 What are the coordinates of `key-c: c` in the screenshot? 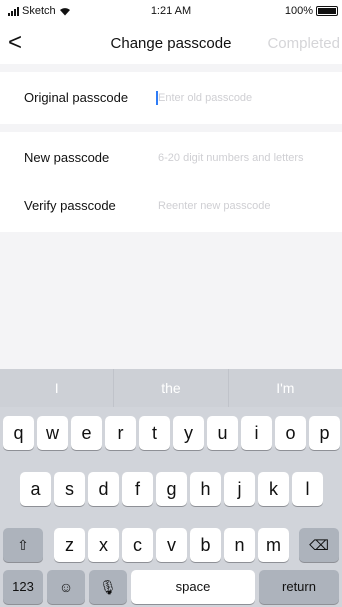 It's located at (137, 545).